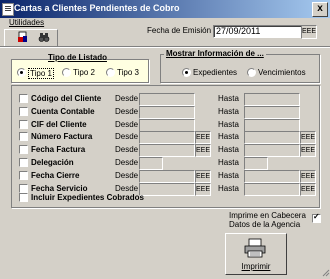 The image size is (330, 279). What do you see at coordinates (23, 38) in the screenshot?
I see `report-icon` at bounding box center [23, 38].